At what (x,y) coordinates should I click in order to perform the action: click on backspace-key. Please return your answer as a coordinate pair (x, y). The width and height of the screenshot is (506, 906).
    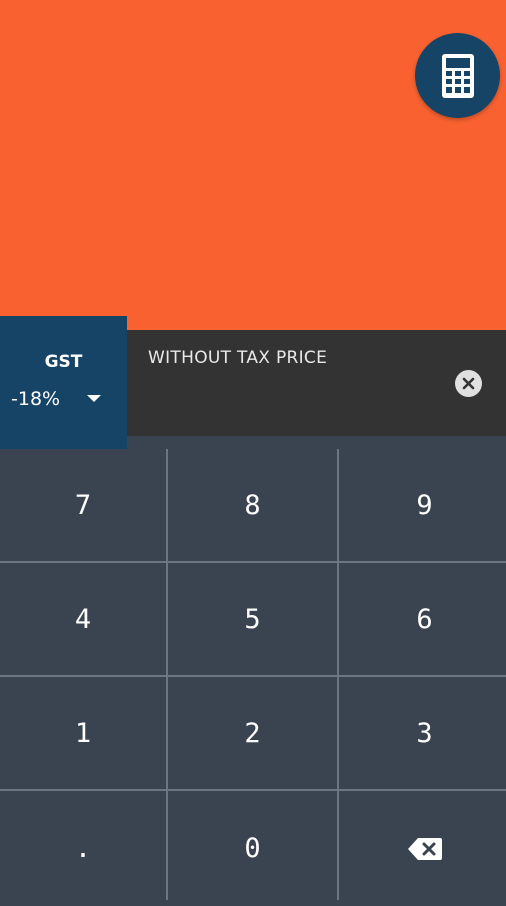
    Looking at the image, I should click on (422, 848).